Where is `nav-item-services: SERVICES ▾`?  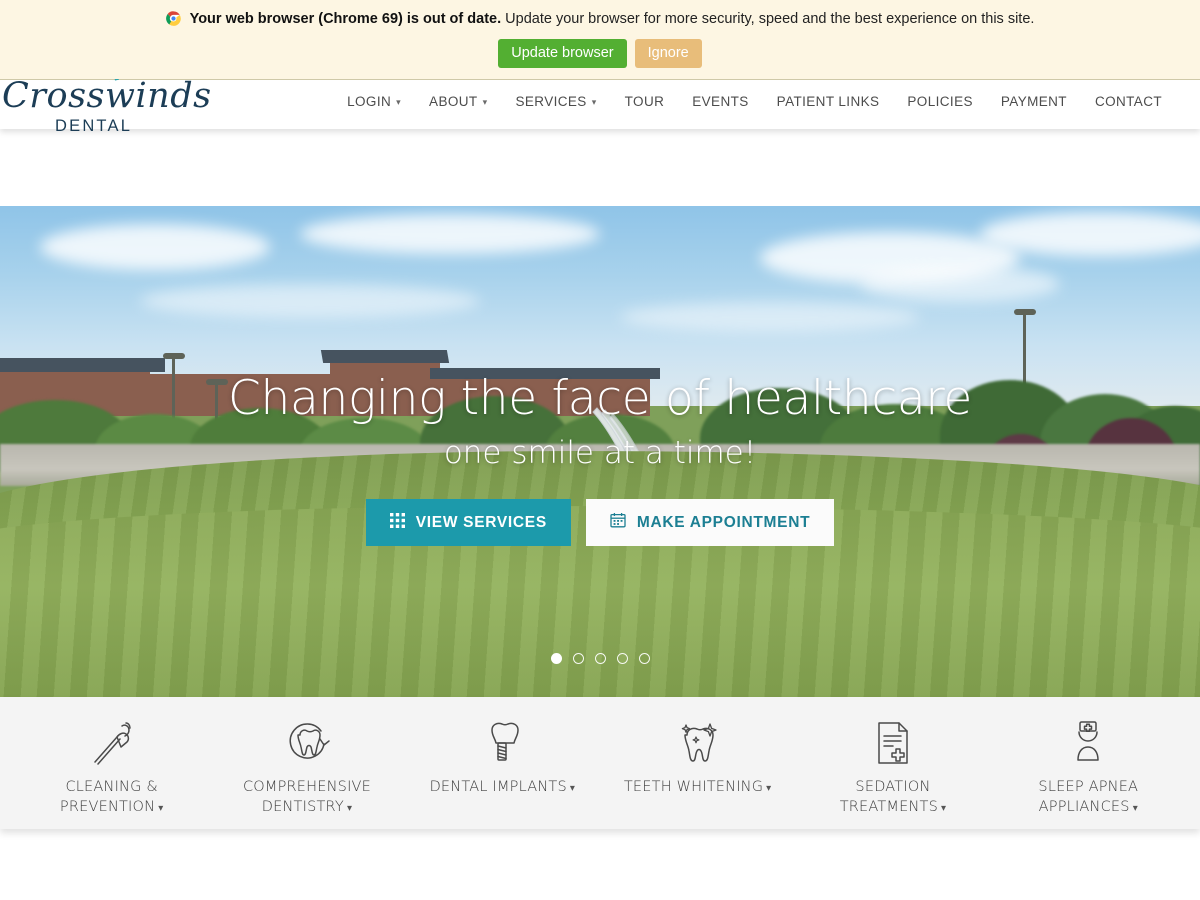
nav-item-services: SERVICES ▾ is located at coordinates (555, 101).